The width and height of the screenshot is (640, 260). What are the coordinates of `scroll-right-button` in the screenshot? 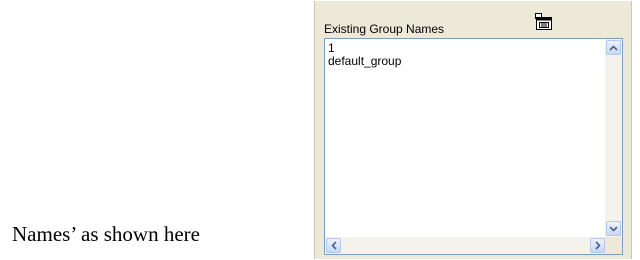 It's located at (597, 245).